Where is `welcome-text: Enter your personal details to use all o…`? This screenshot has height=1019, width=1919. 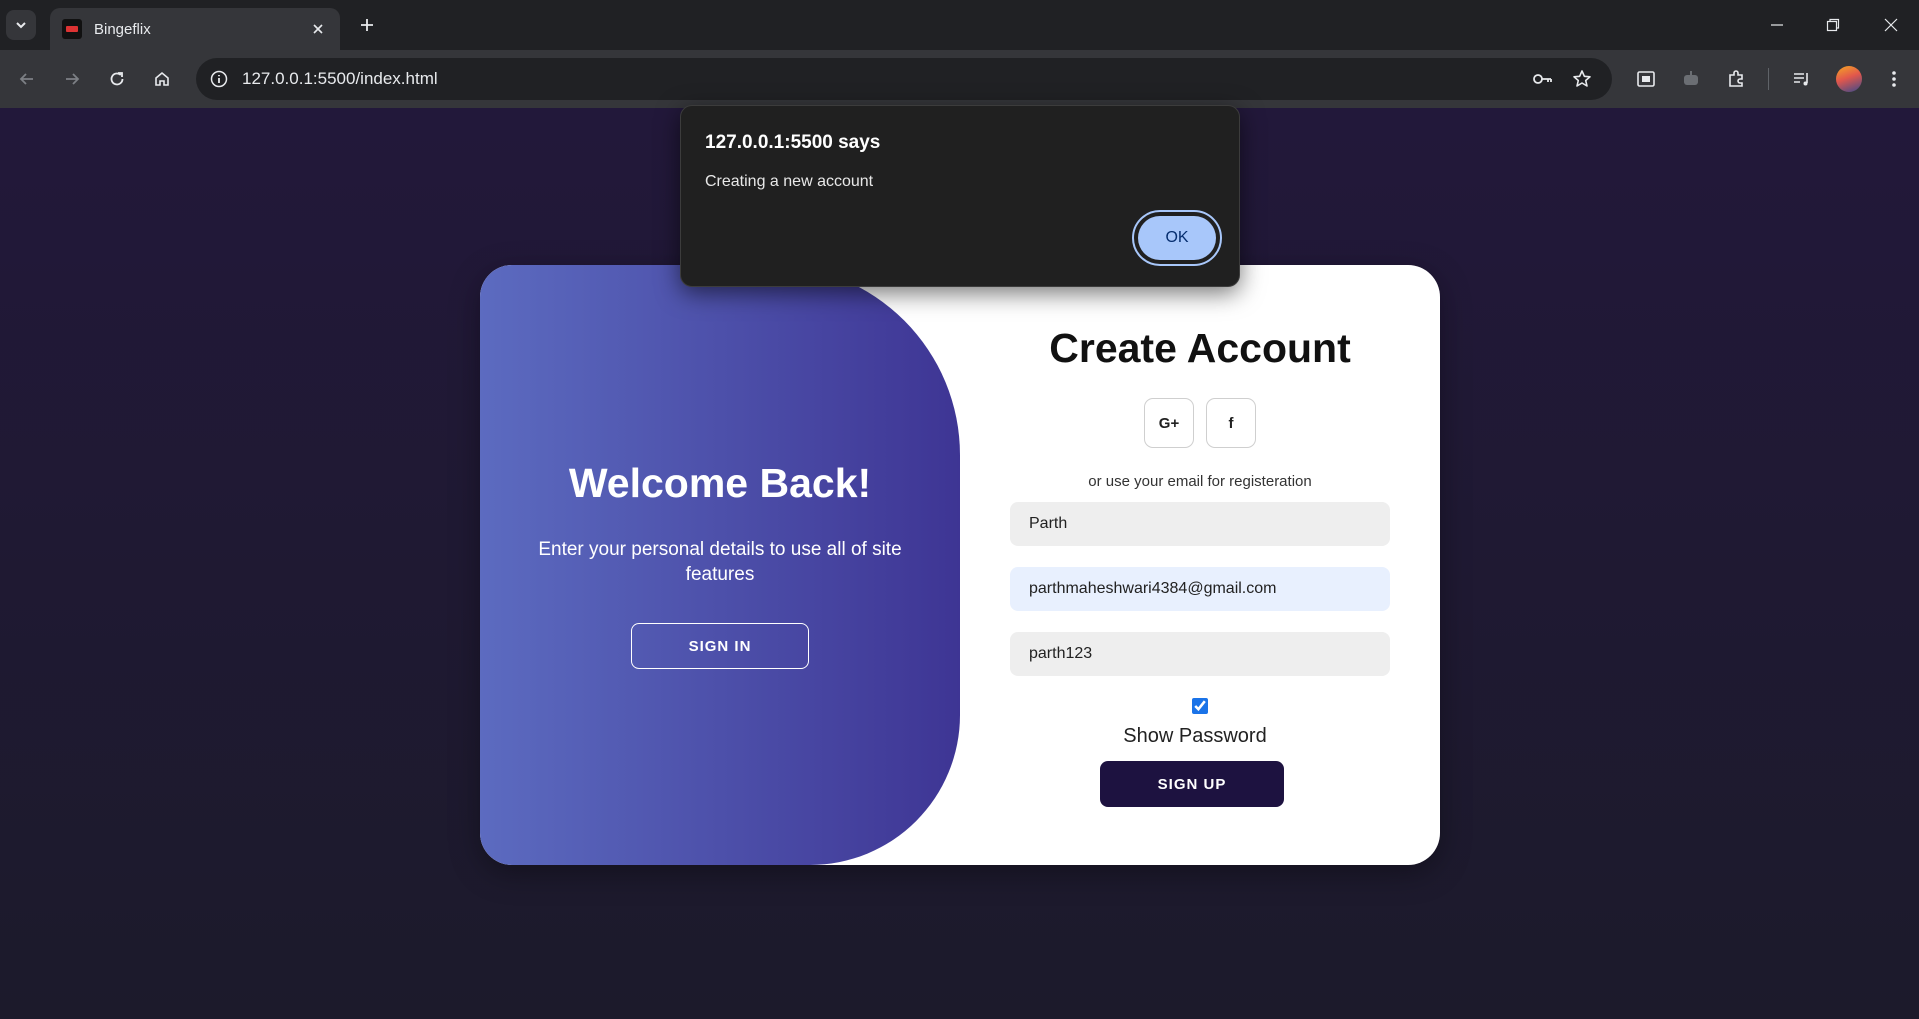 welcome-text: Enter your personal details to use all o… is located at coordinates (720, 562).